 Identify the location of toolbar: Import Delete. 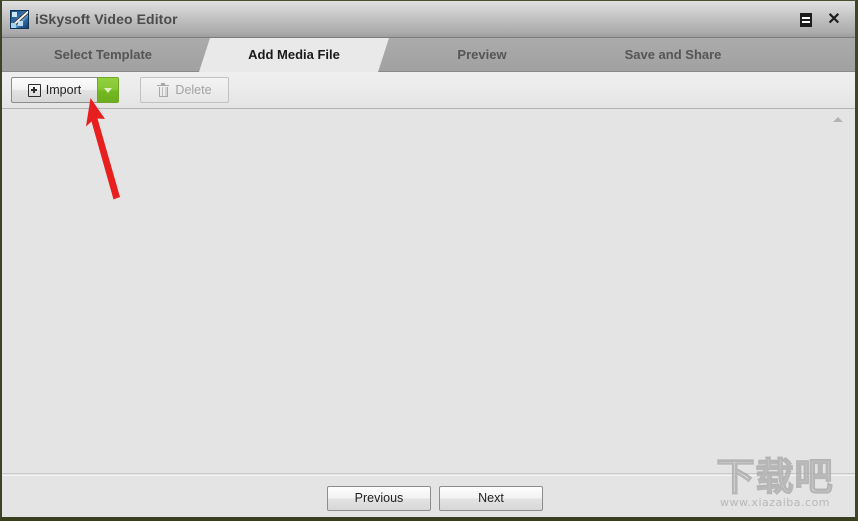
(428, 90).